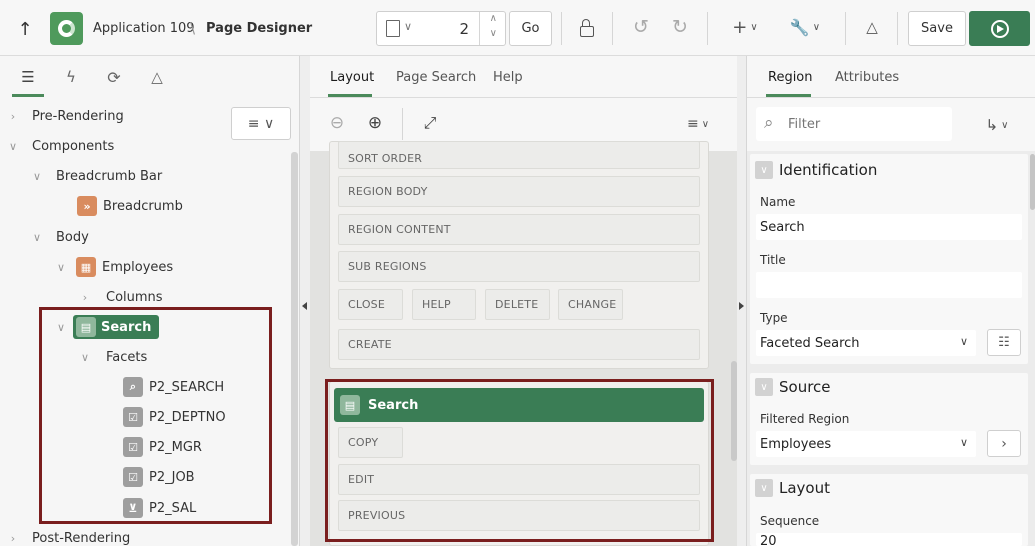 This screenshot has width=1035, height=546. Describe the element at coordinates (889, 285) in the screenshot. I see `title-field` at that location.